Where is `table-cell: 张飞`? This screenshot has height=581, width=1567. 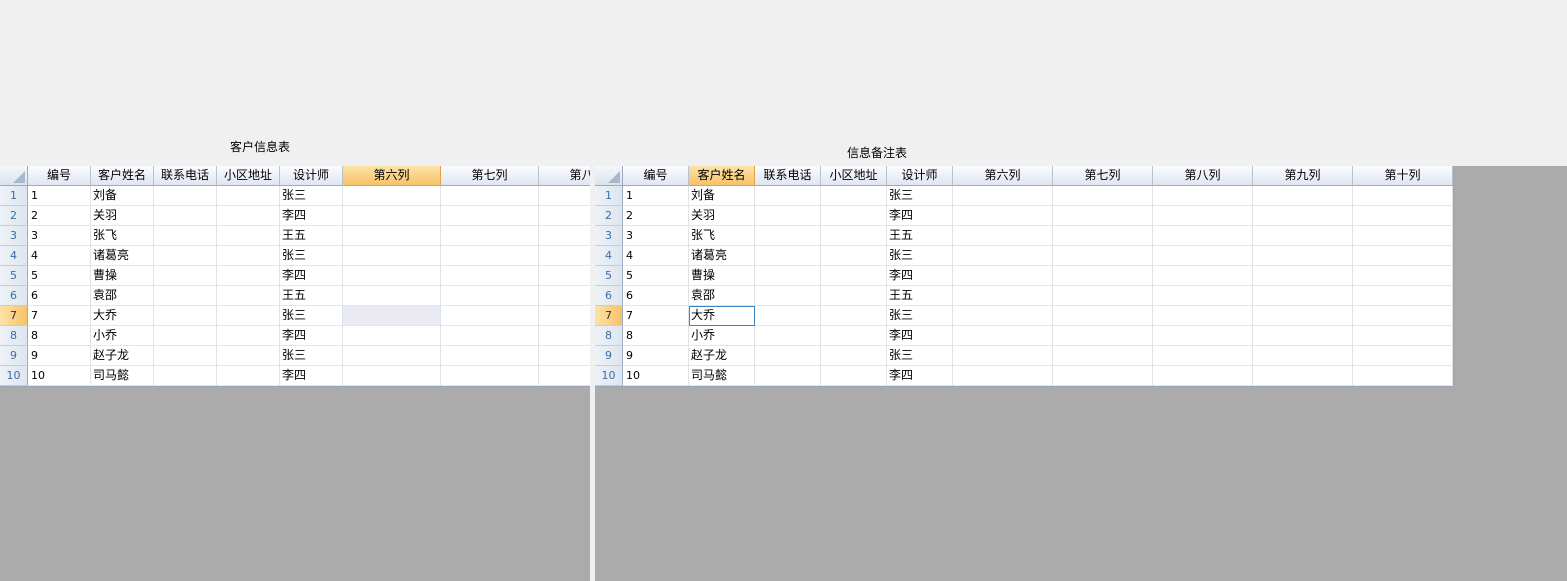
table-cell: 张飞 is located at coordinates (122, 236).